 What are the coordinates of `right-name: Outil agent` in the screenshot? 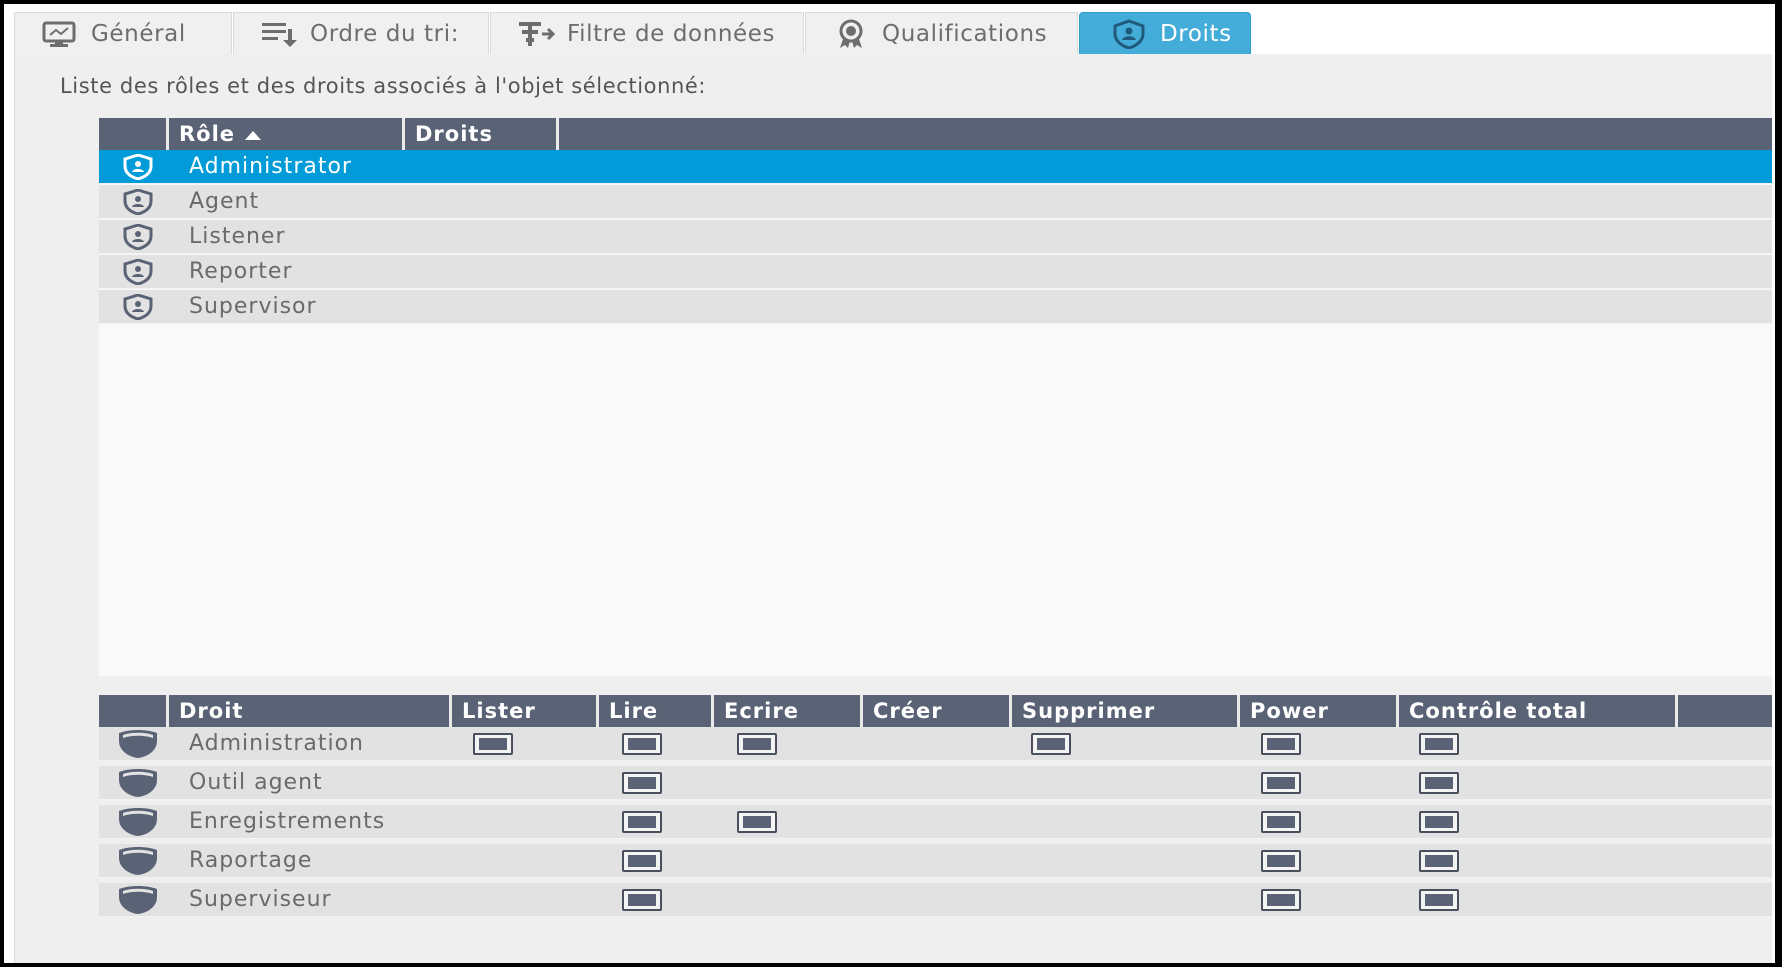 It's located at (256, 782).